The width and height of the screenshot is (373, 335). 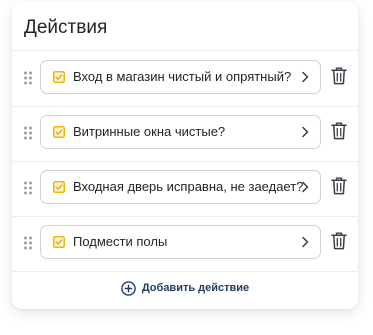 I want to click on action-label: Вход в магазин чистый и опрятный?, so click(x=182, y=76).